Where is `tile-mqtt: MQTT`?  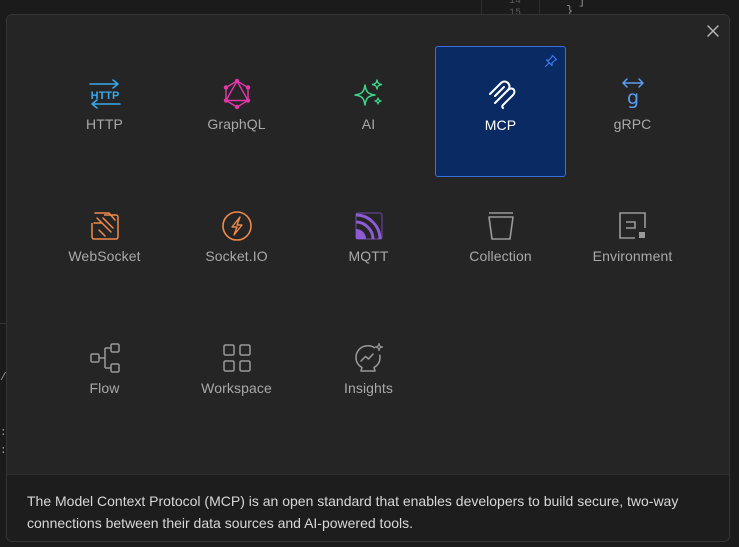 tile-mqtt: MQTT is located at coordinates (368, 243).